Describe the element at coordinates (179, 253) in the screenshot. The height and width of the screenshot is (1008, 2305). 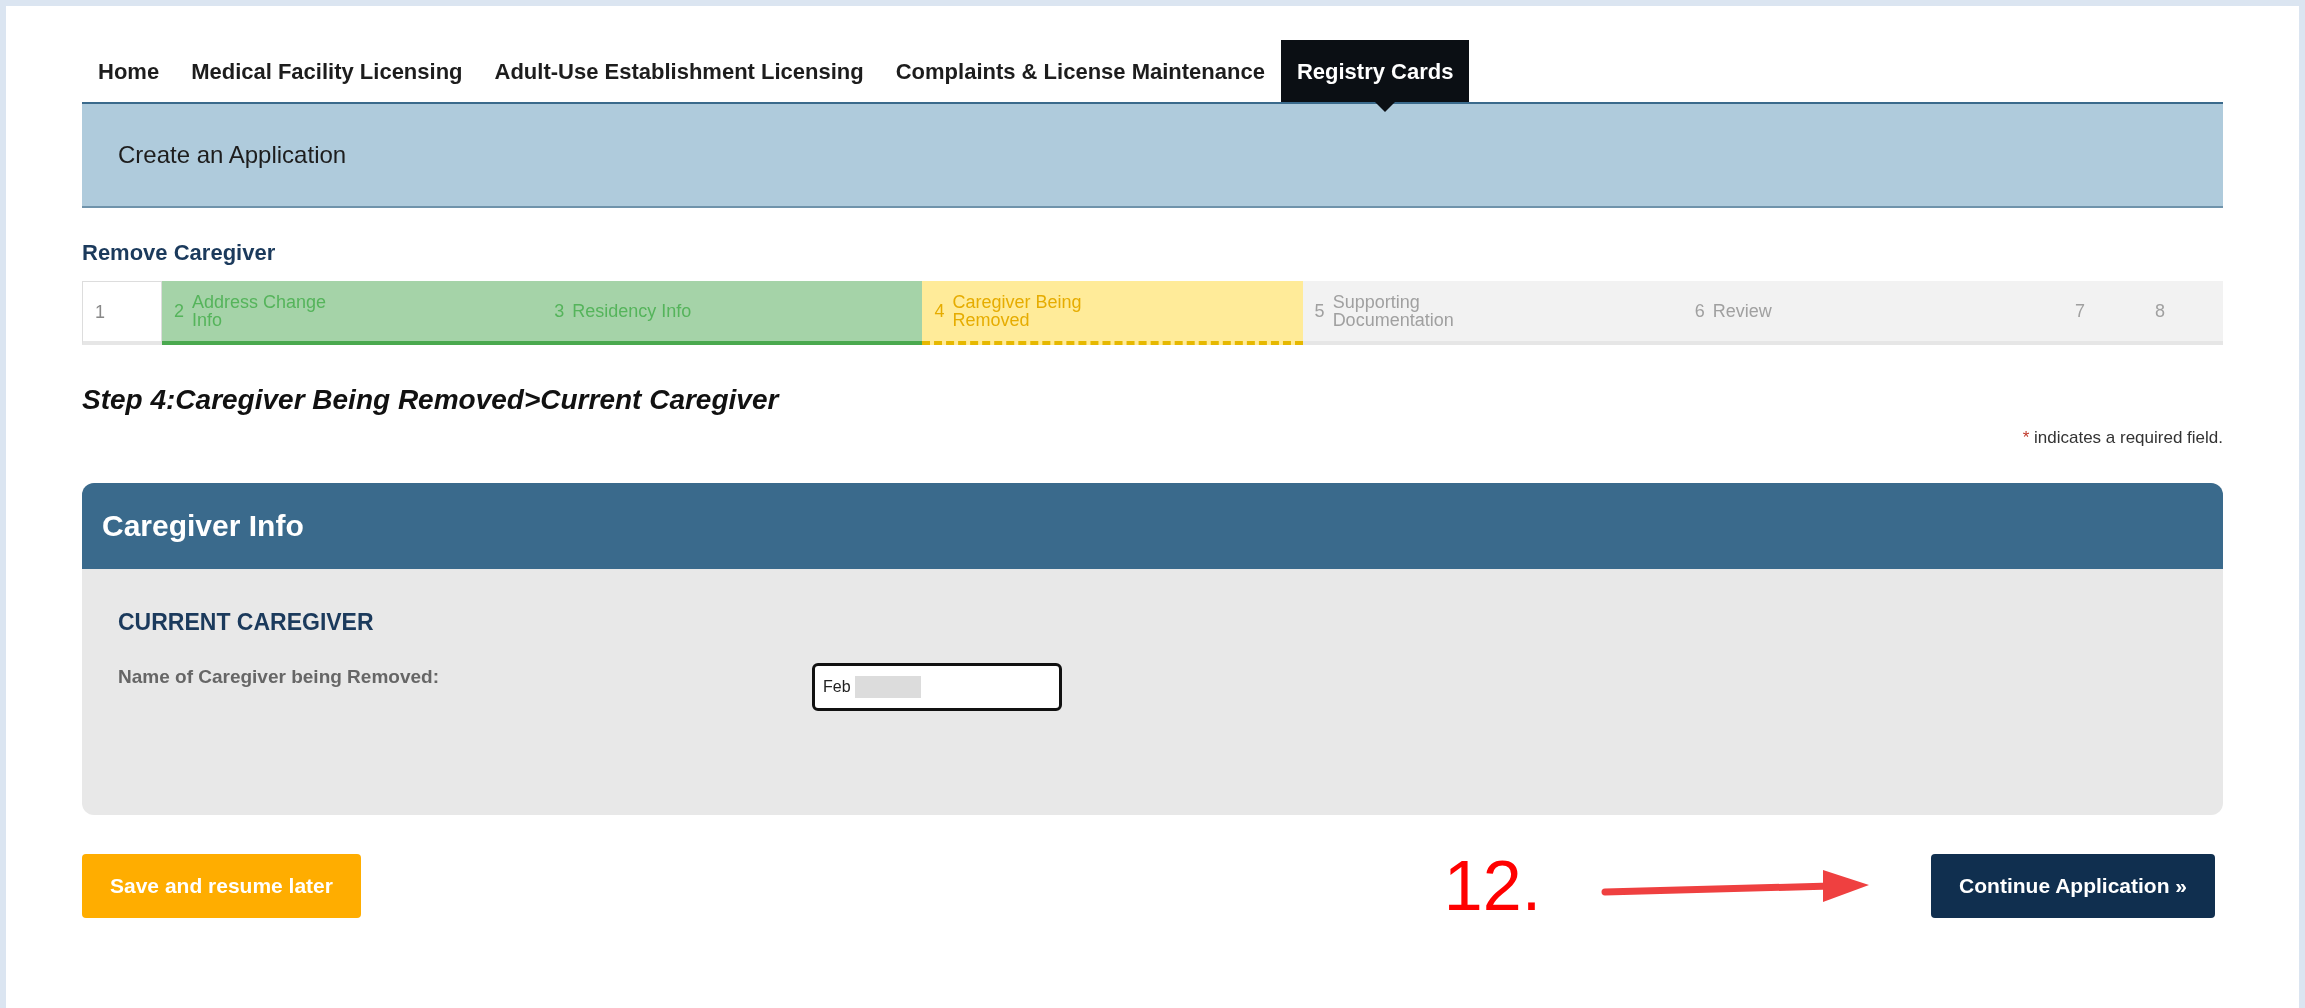
I see `process-title: Remove Caregiver` at that location.